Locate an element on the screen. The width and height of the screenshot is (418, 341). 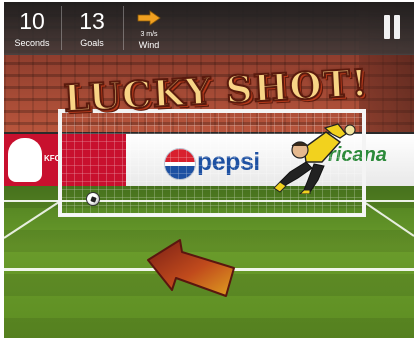
kfc-logo is located at coordinates (25, 160).